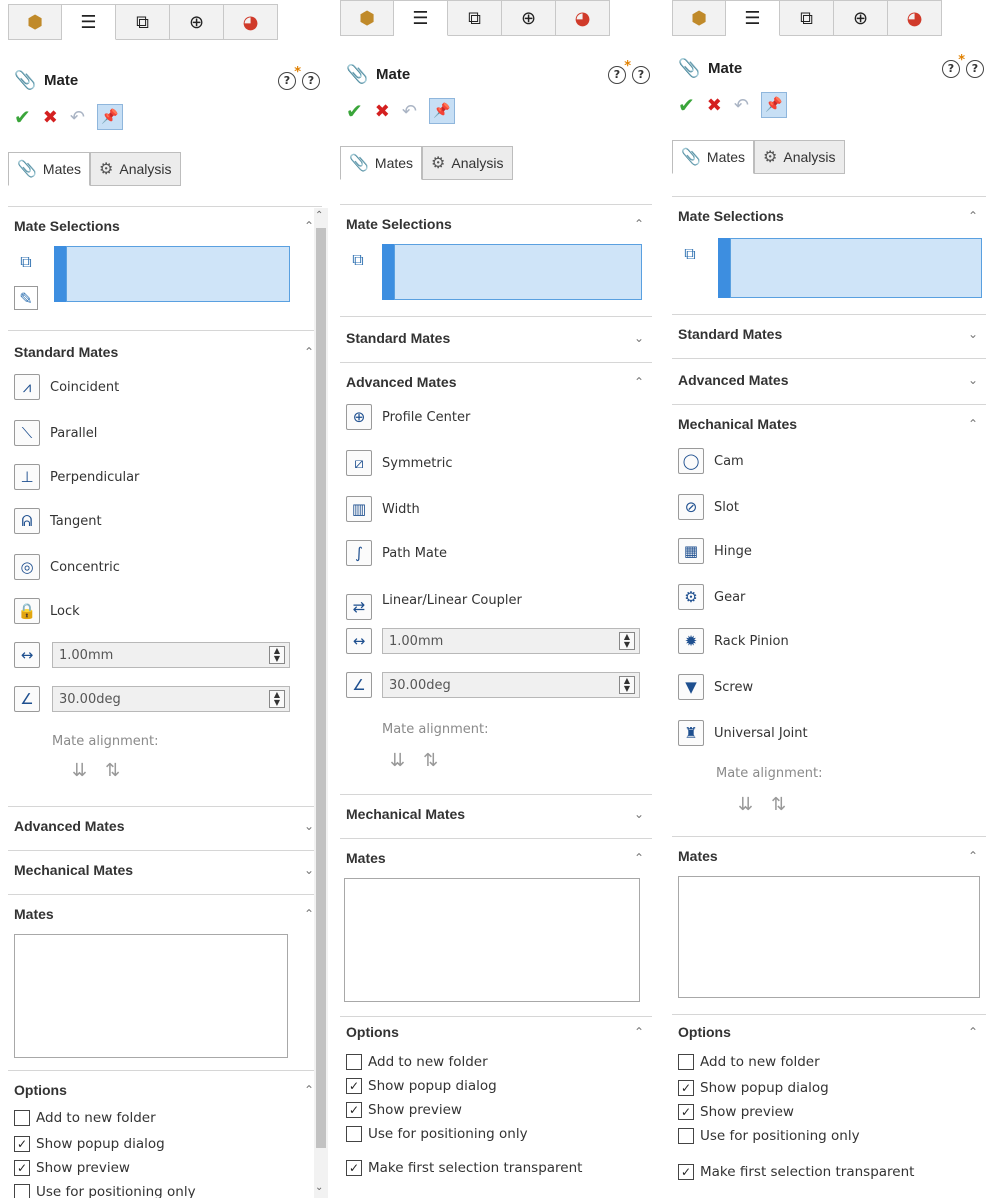  I want to click on mate-screw: ▼ Screw, so click(715, 687).